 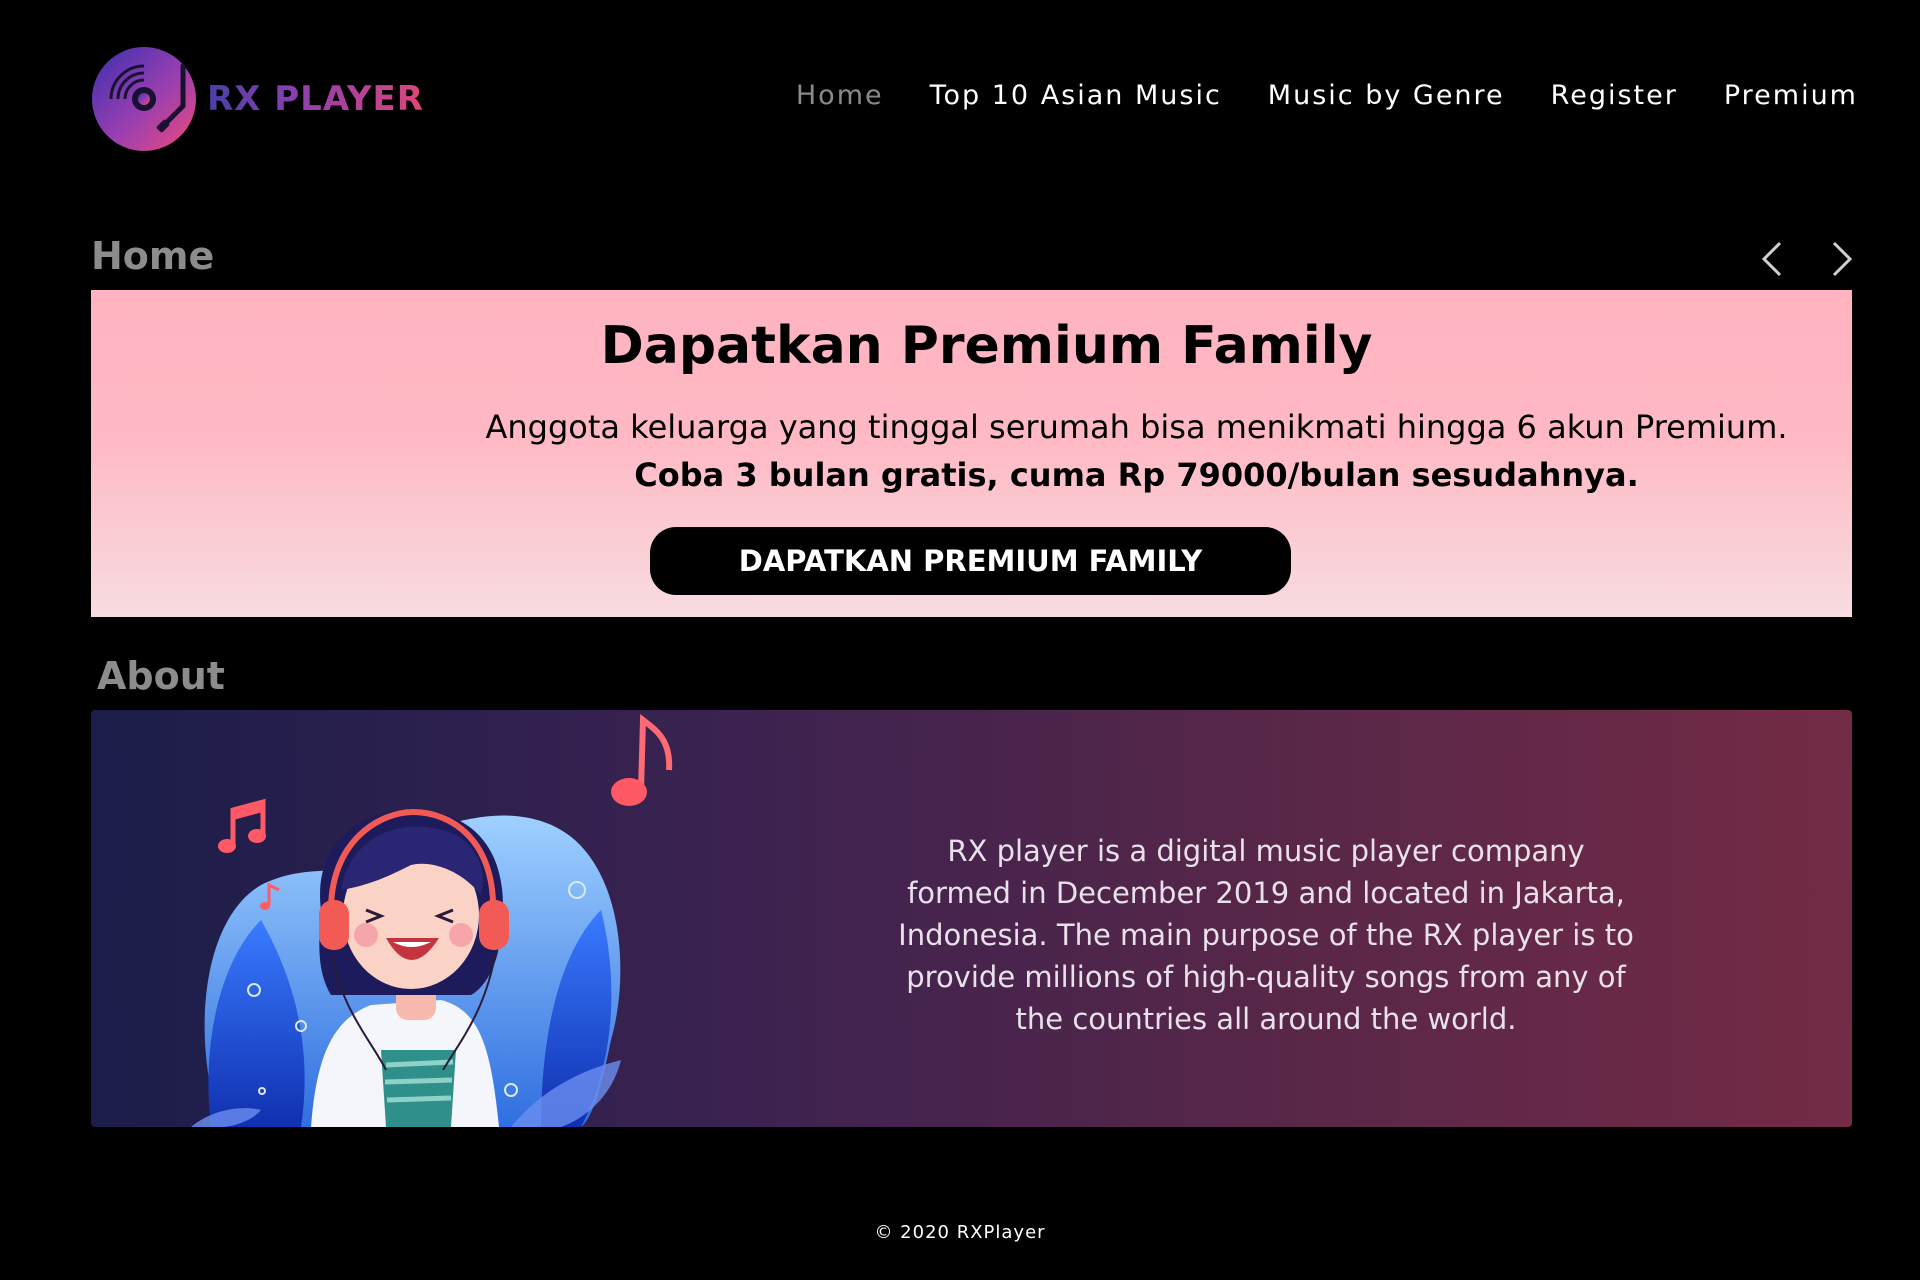 What do you see at coordinates (1076, 96) in the screenshot?
I see `nav-top-10-asian-music: Top 10 Asian Music` at bounding box center [1076, 96].